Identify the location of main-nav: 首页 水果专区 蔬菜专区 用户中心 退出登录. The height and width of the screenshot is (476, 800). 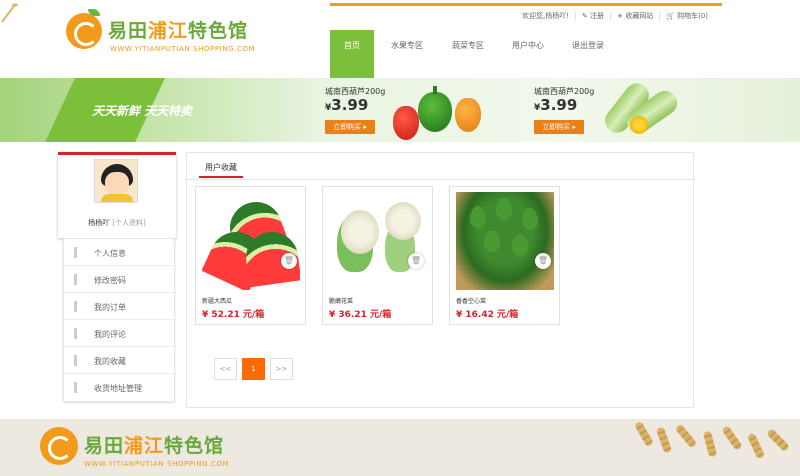
(490, 54).